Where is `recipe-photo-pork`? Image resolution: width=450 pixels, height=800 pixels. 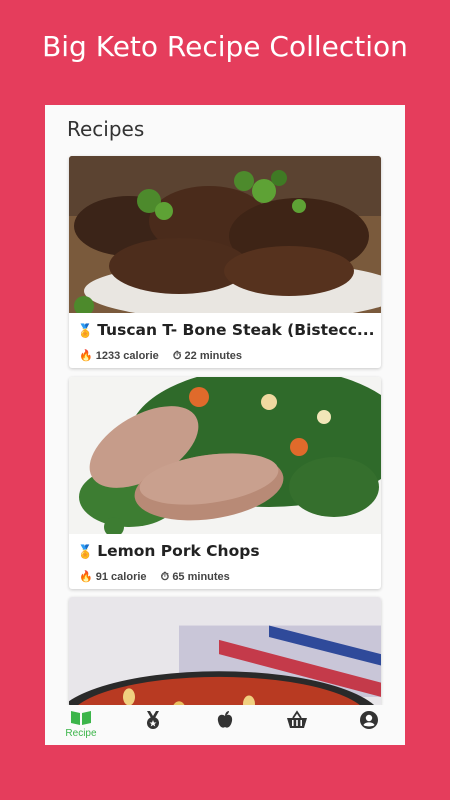 recipe-photo-pork is located at coordinates (225, 455).